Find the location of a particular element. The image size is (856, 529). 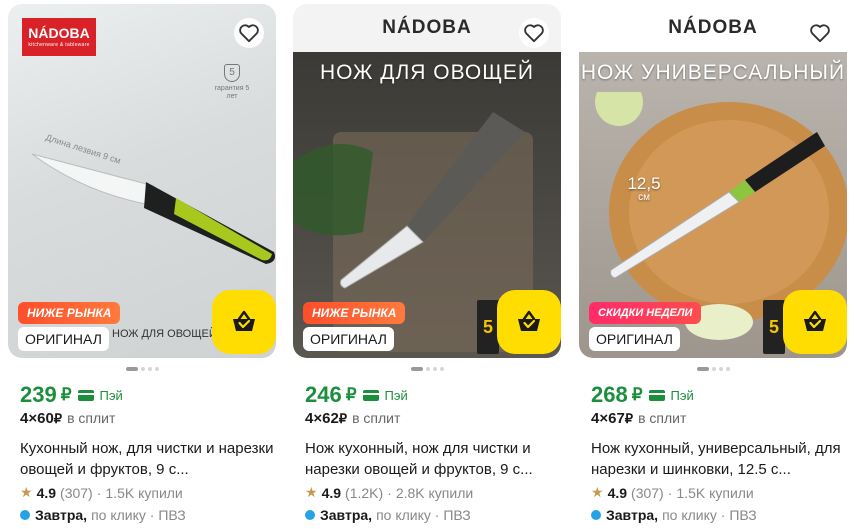

split-row: 4×67₽ в сплит is located at coordinates (638, 418).